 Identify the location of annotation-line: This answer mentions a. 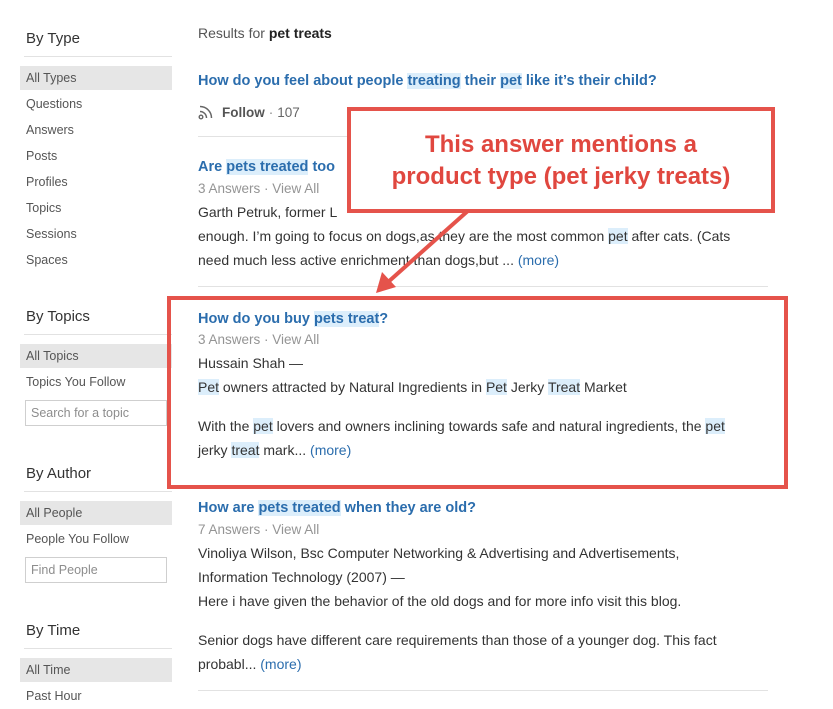
(561, 144).